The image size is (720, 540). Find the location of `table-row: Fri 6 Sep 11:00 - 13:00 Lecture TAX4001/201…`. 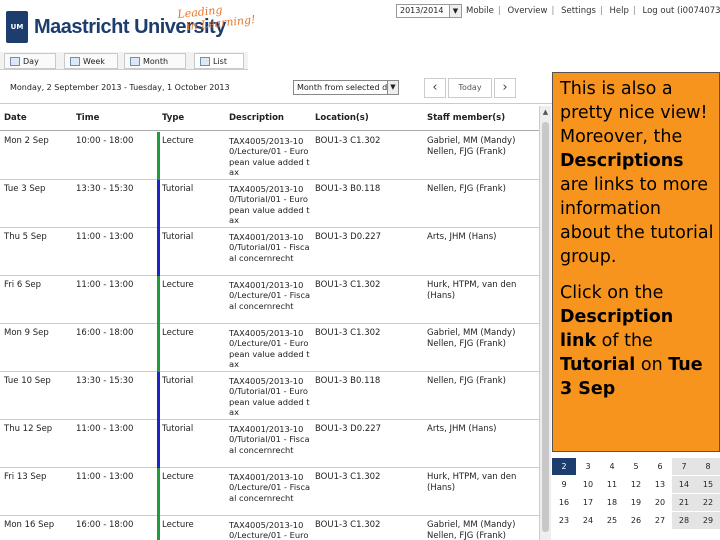

table-row: Fri 6 Sep 11:00 - 13:00 Lecture TAX4001/201… is located at coordinates (270, 300).